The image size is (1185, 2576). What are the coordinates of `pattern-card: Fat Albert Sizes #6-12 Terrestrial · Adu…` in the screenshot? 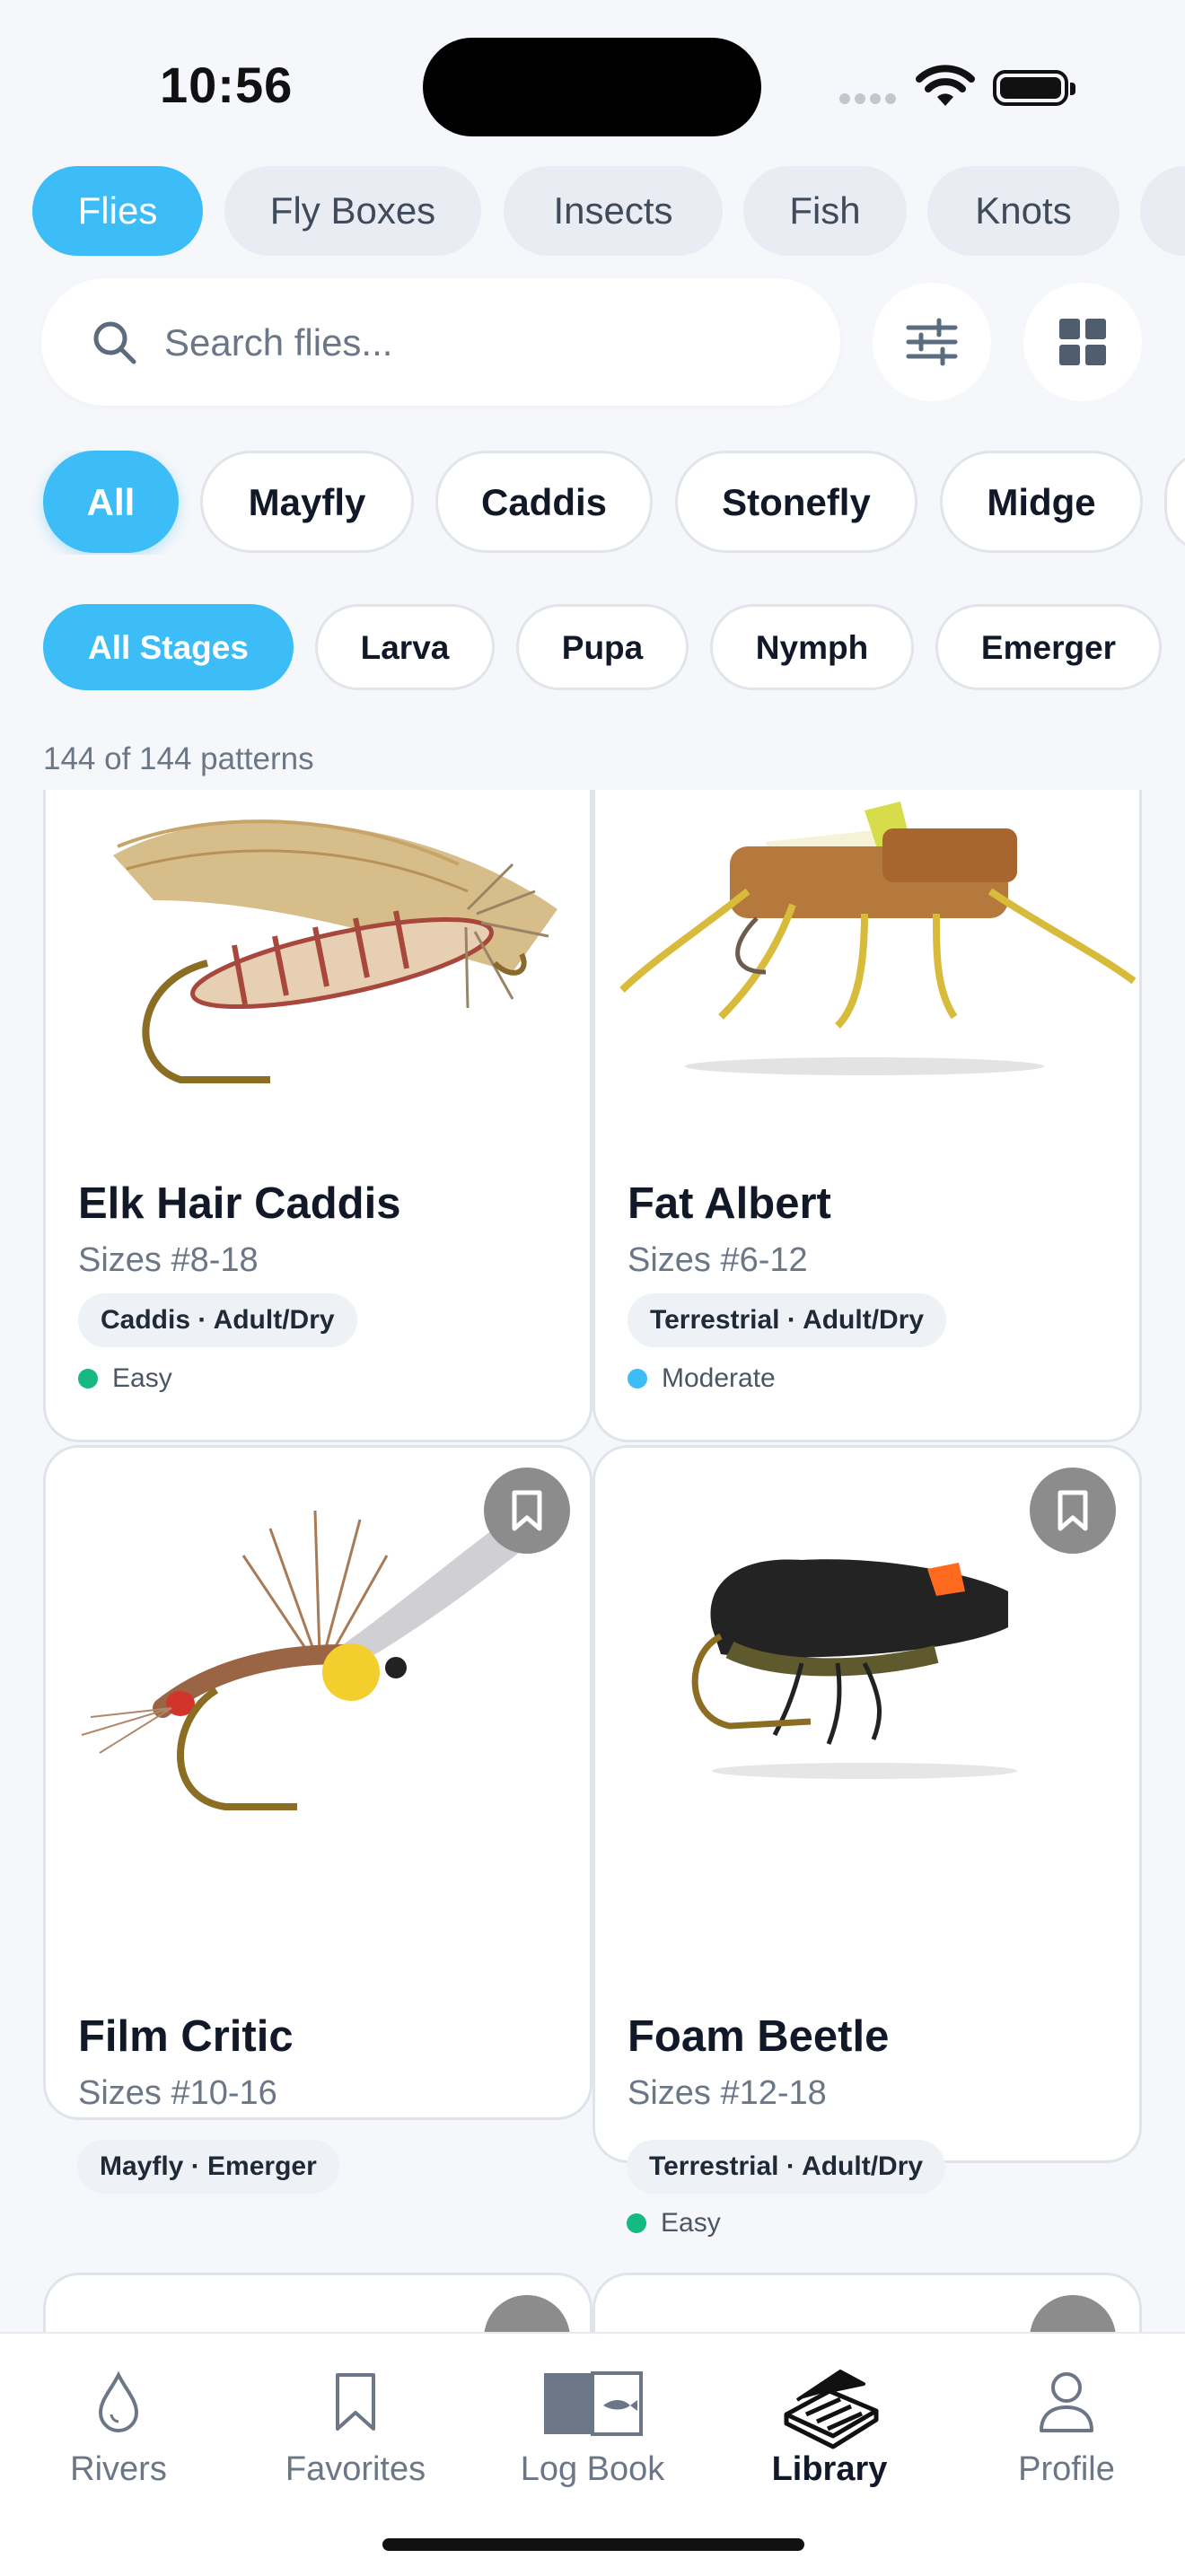 It's located at (867, 1116).